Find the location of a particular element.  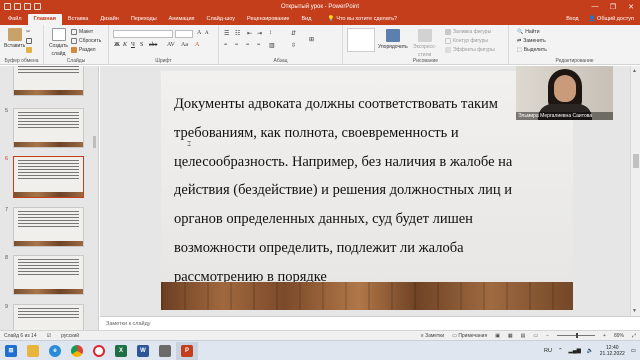

smartart-icon: ⊞ is located at coordinates (311, 39).